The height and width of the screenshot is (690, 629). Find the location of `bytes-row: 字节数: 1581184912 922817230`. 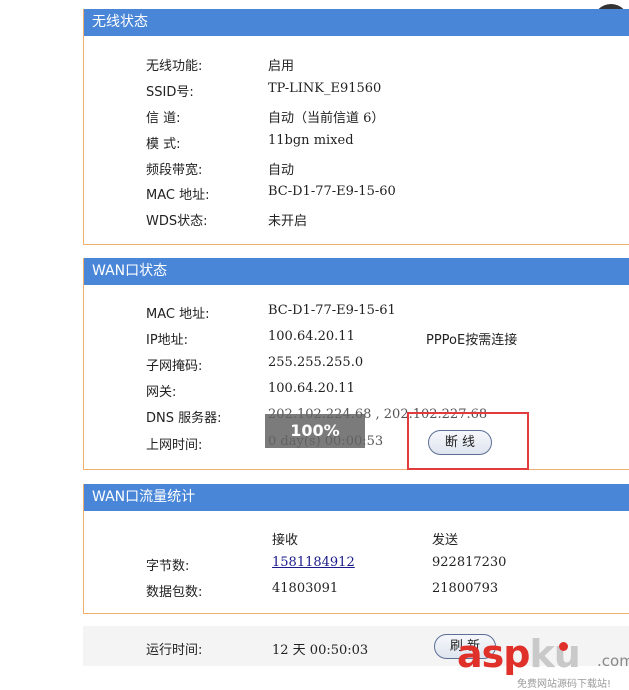

bytes-row: 字节数: 1581184912 922817230 is located at coordinates (356, 565).